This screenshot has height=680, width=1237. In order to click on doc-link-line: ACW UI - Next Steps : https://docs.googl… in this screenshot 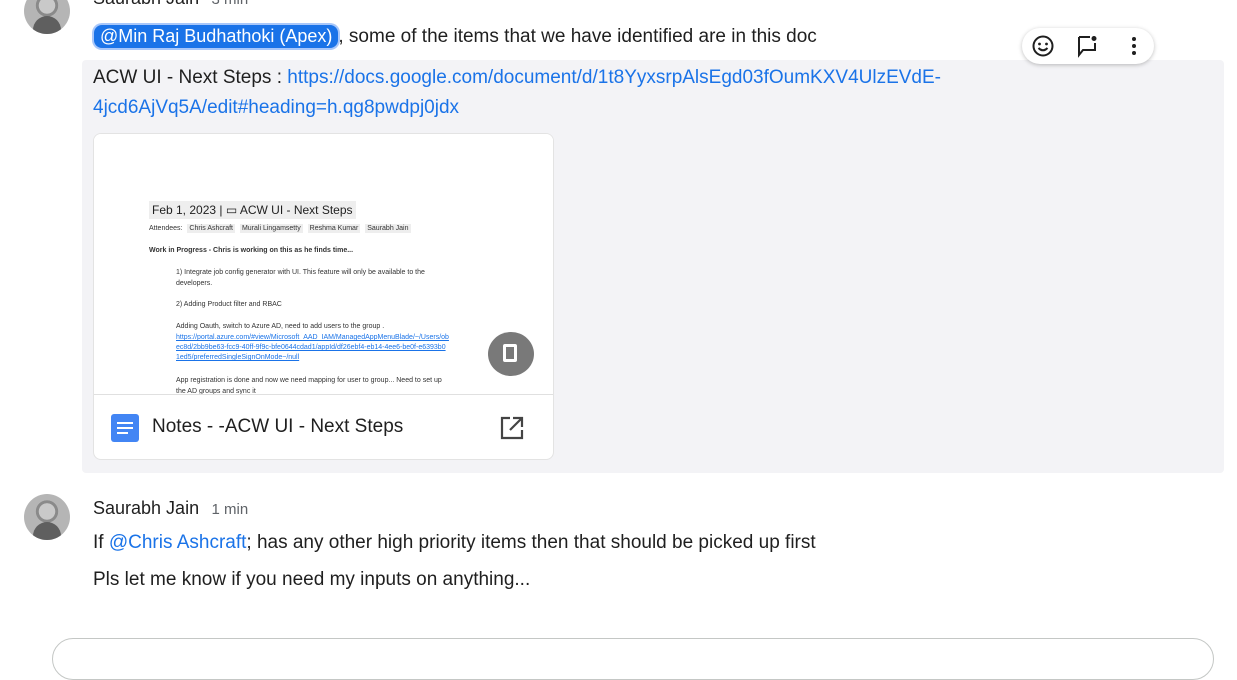, I will do `click(553, 93)`.